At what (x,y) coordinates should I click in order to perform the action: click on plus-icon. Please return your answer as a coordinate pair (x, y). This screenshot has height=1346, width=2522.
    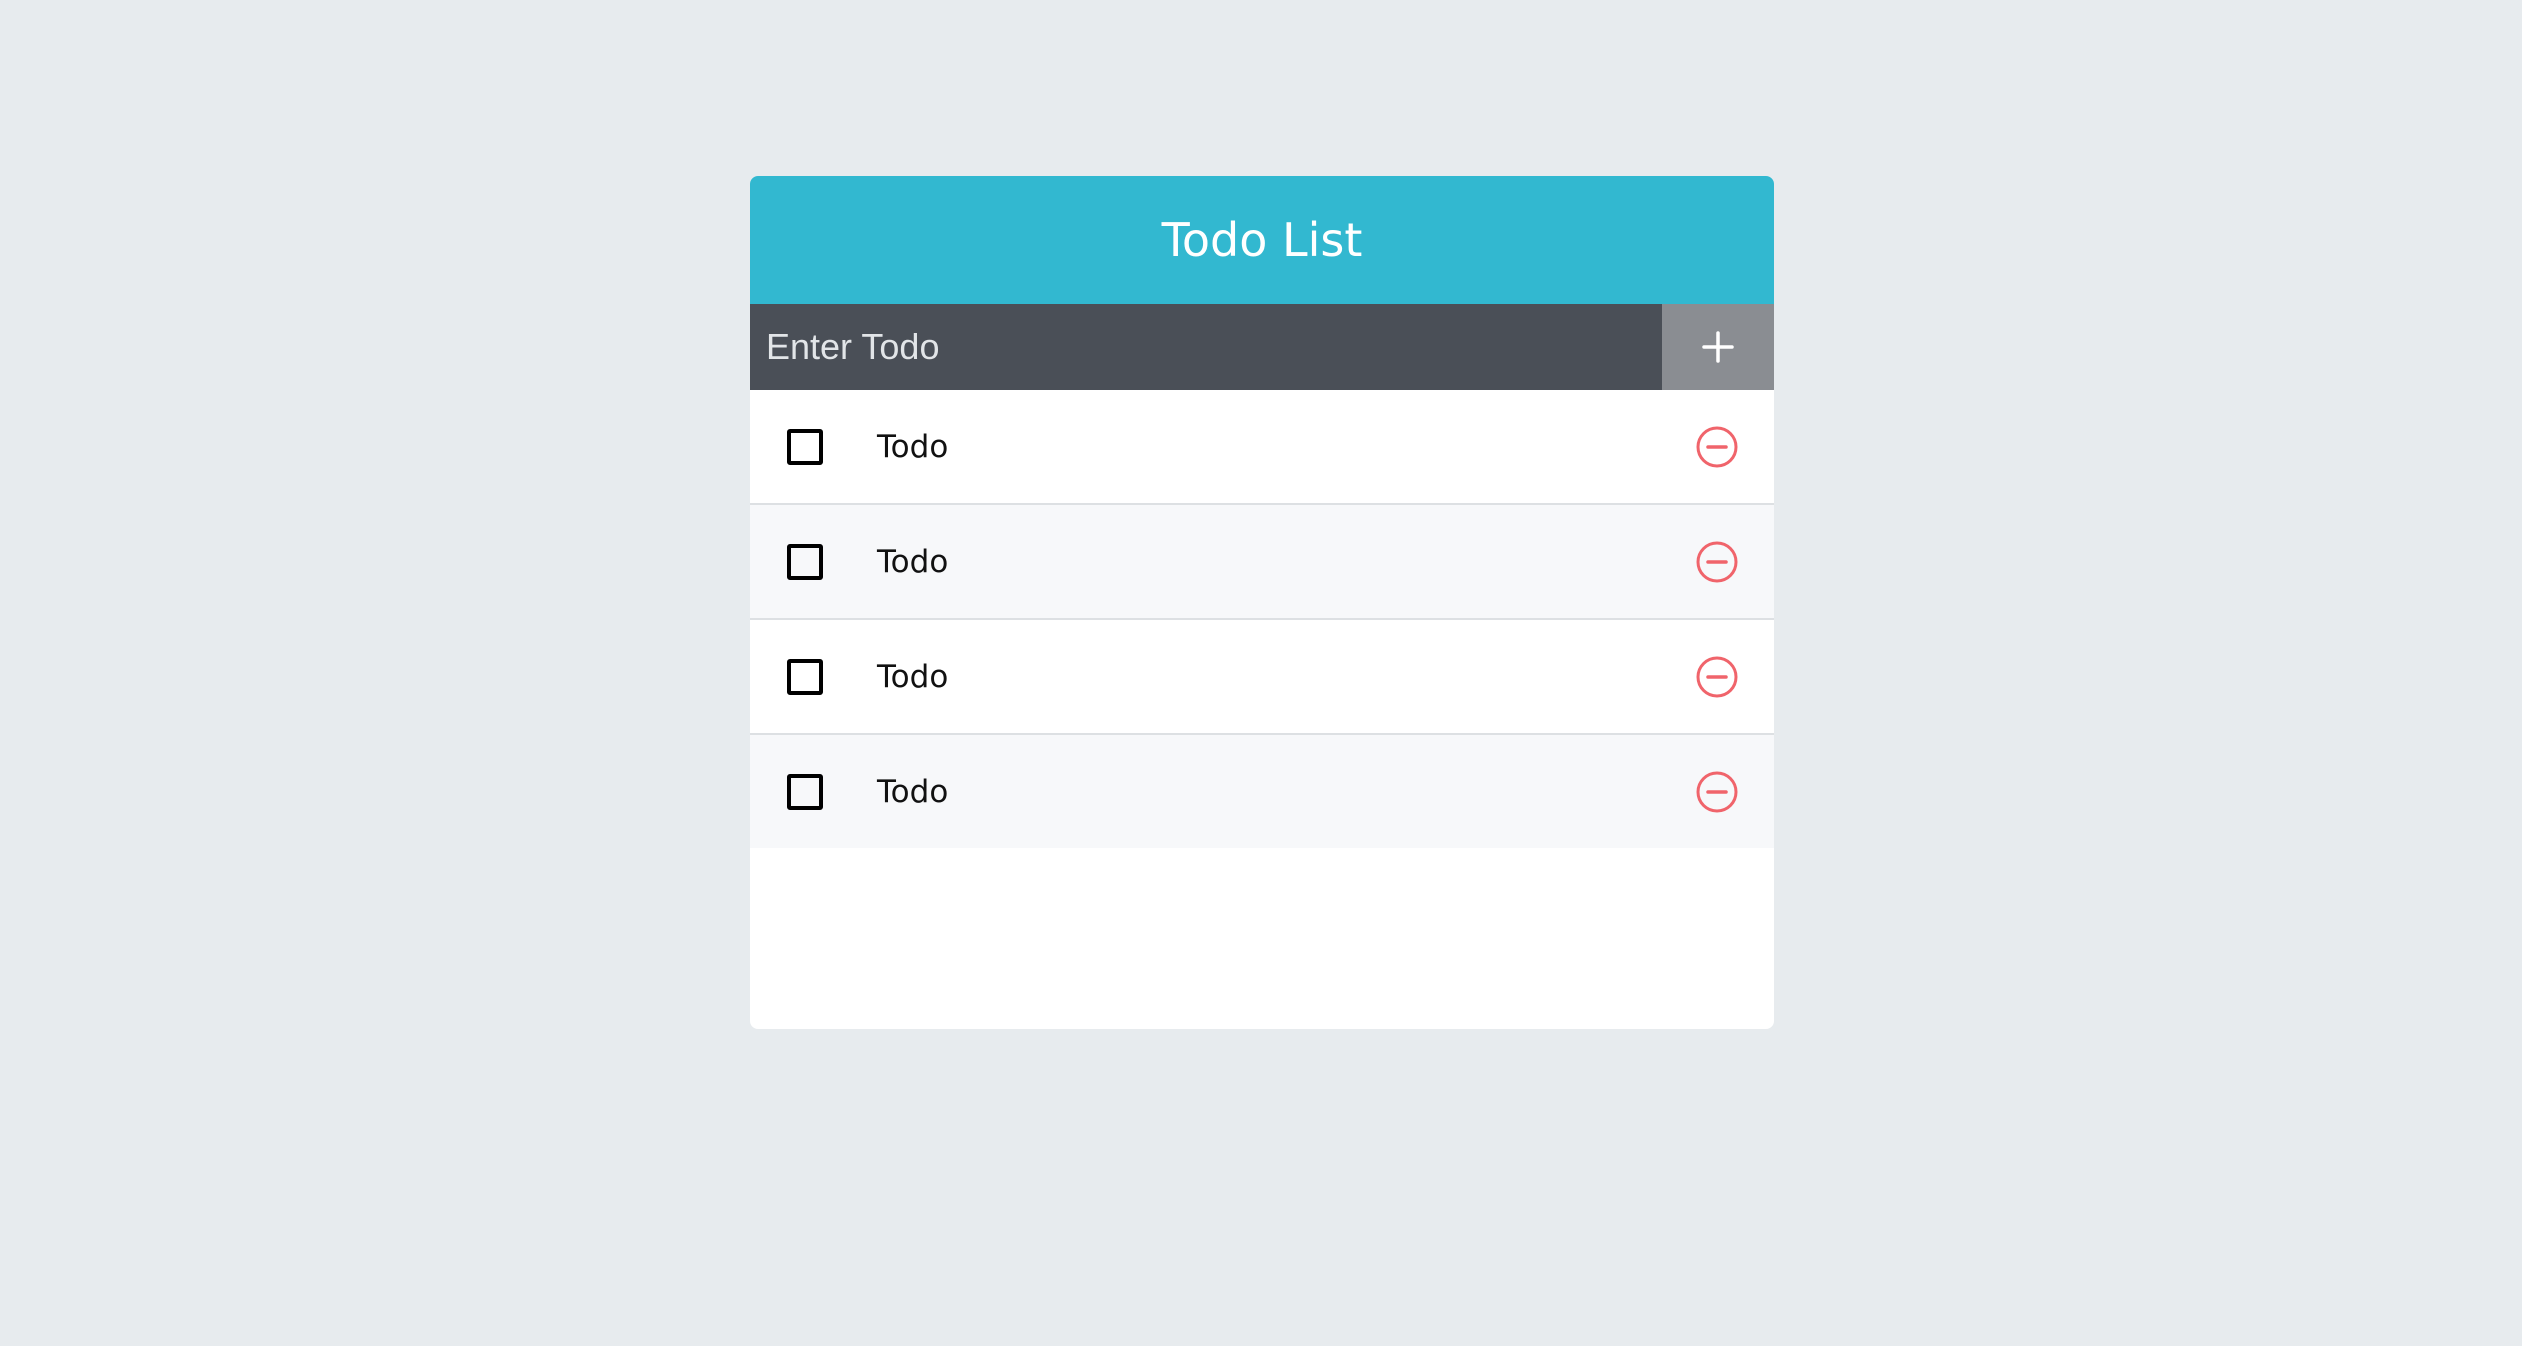
    Looking at the image, I should click on (1718, 347).